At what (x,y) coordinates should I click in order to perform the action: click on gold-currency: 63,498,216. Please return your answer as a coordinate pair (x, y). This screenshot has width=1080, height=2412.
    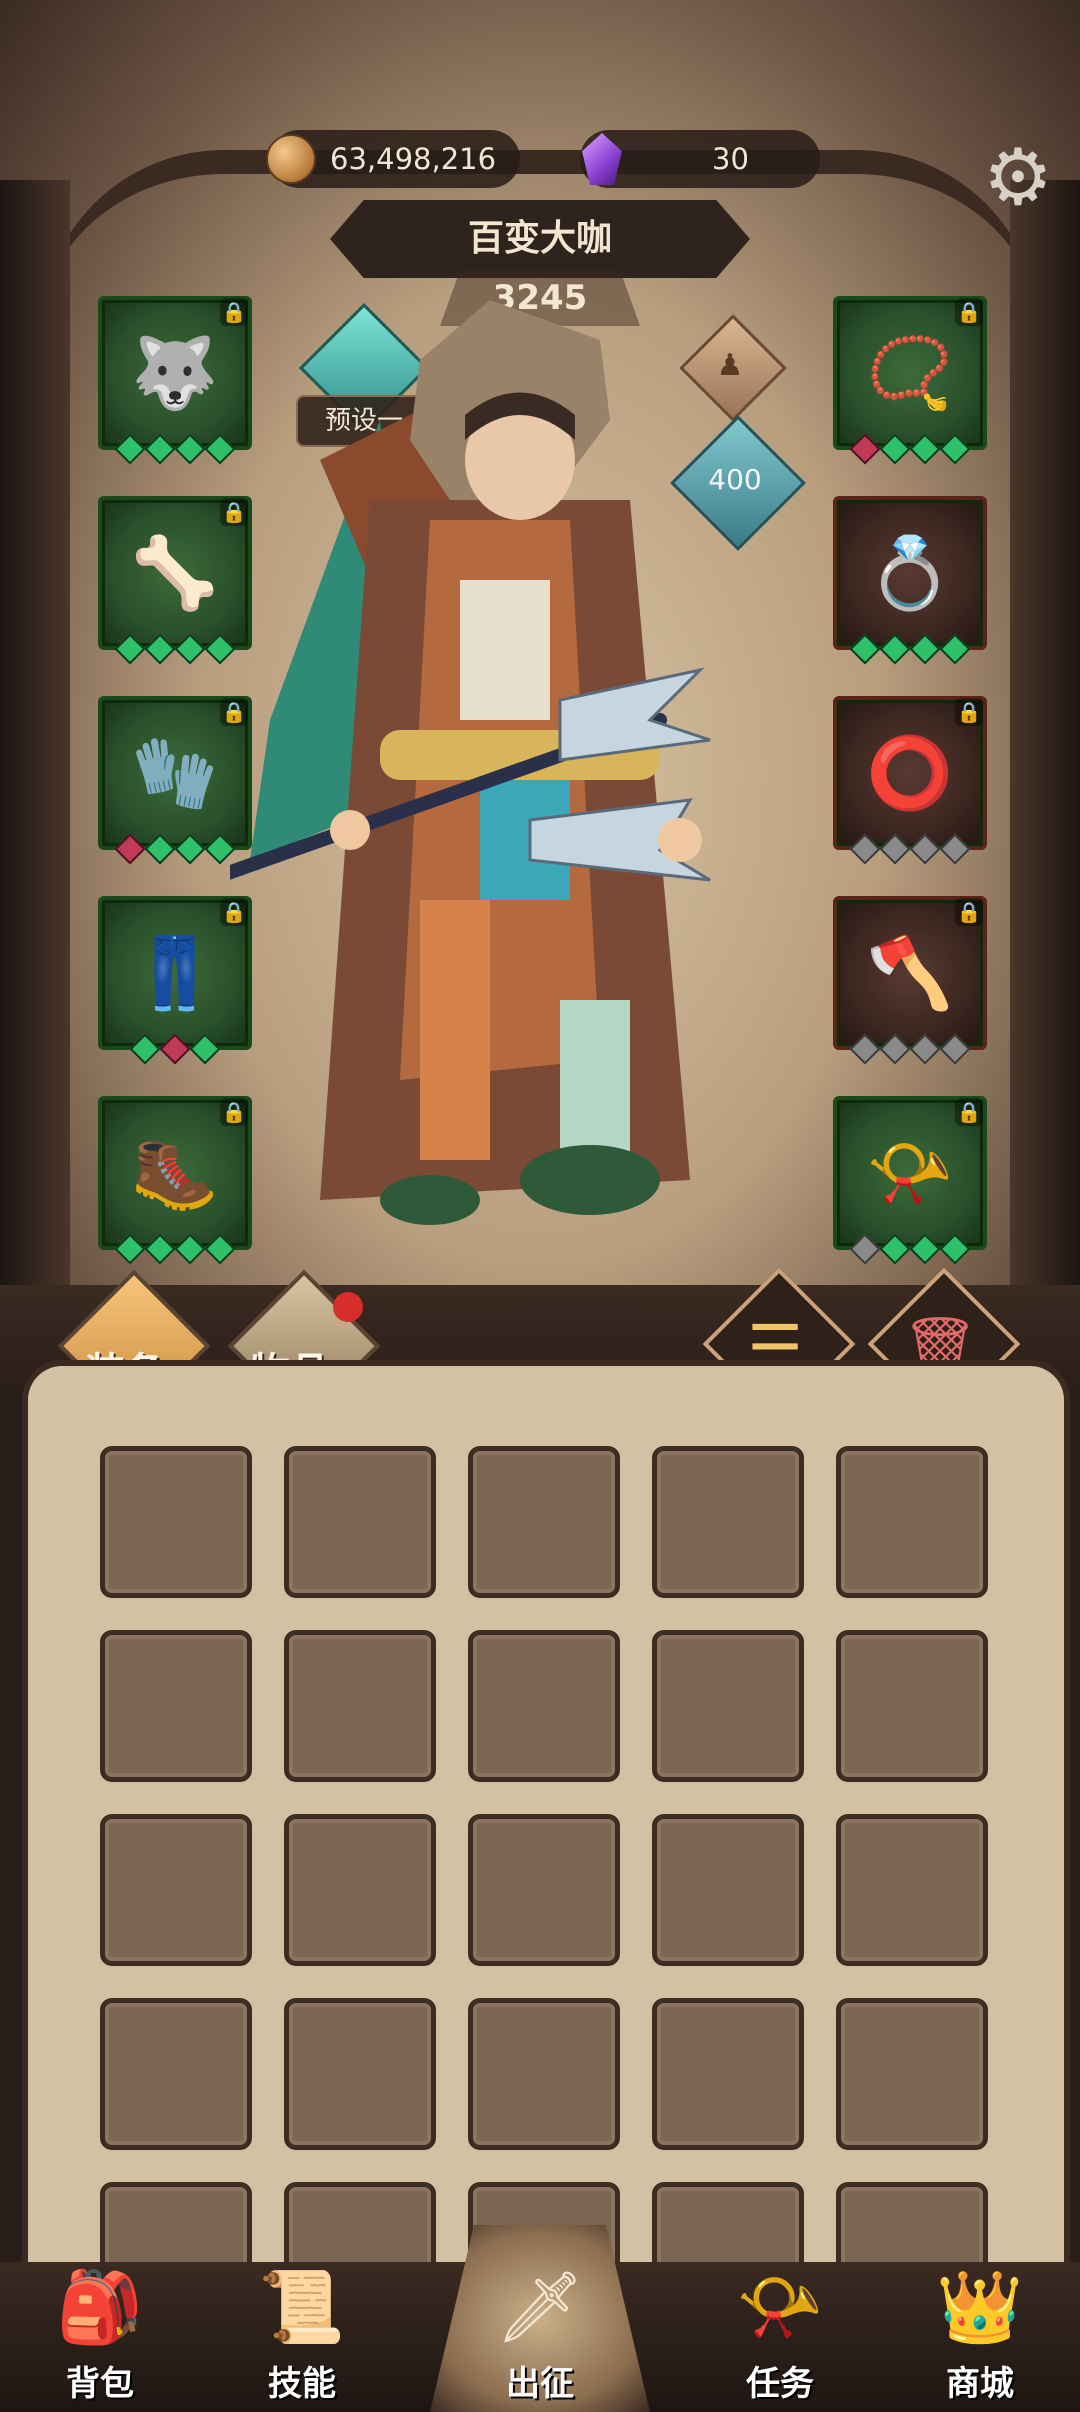
    Looking at the image, I should click on (393, 159).